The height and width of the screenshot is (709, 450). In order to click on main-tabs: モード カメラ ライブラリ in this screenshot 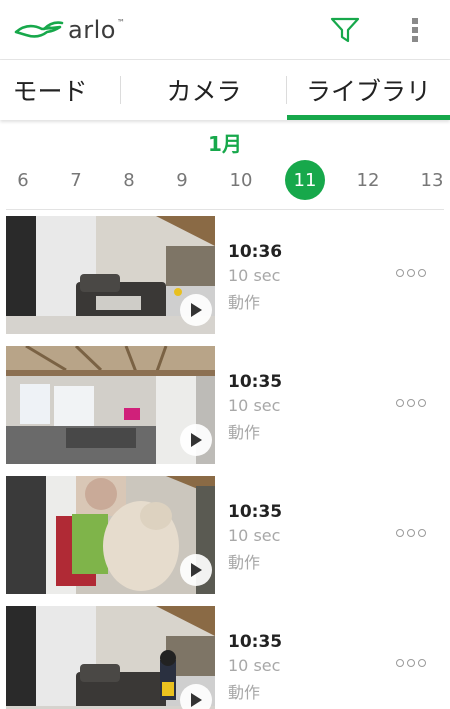, I will do `click(225, 90)`.